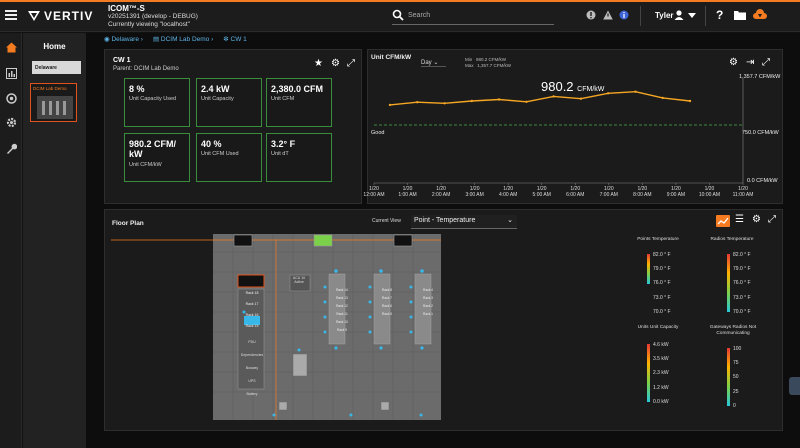 Image resolution: width=800 pixels, height=448 pixels. What do you see at coordinates (736, 363) in the screenshot?
I see `legend-tick: 75` at bounding box center [736, 363].